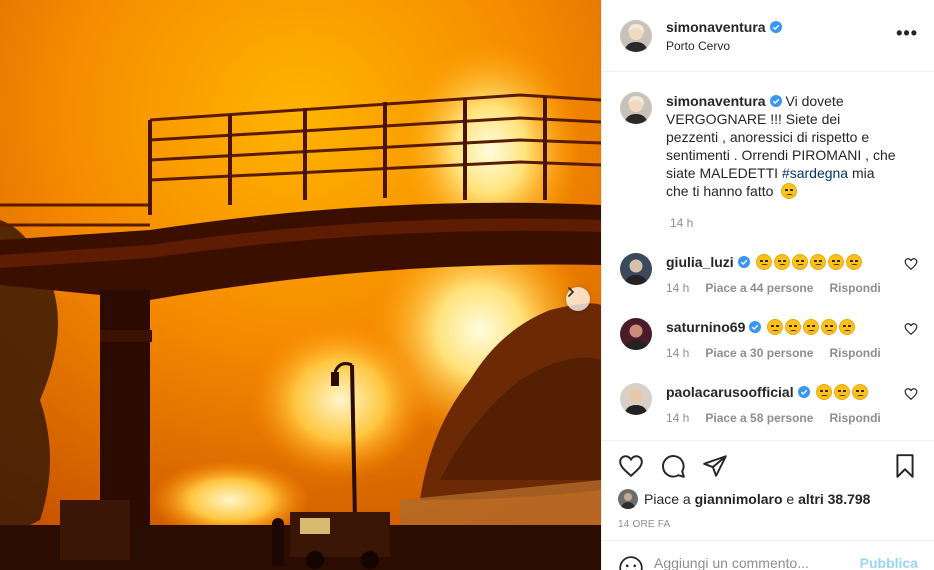 This screenshot has width=934, height=570. What do you see at coordinates (578, 299) in the screenshot?
I see `next-image-button` at bounding box center [578, 299].